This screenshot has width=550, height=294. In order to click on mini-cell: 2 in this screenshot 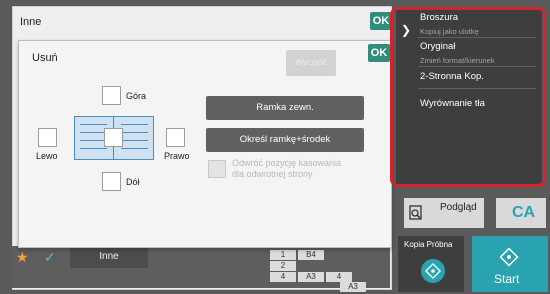, I will do `click(283, 266)`.